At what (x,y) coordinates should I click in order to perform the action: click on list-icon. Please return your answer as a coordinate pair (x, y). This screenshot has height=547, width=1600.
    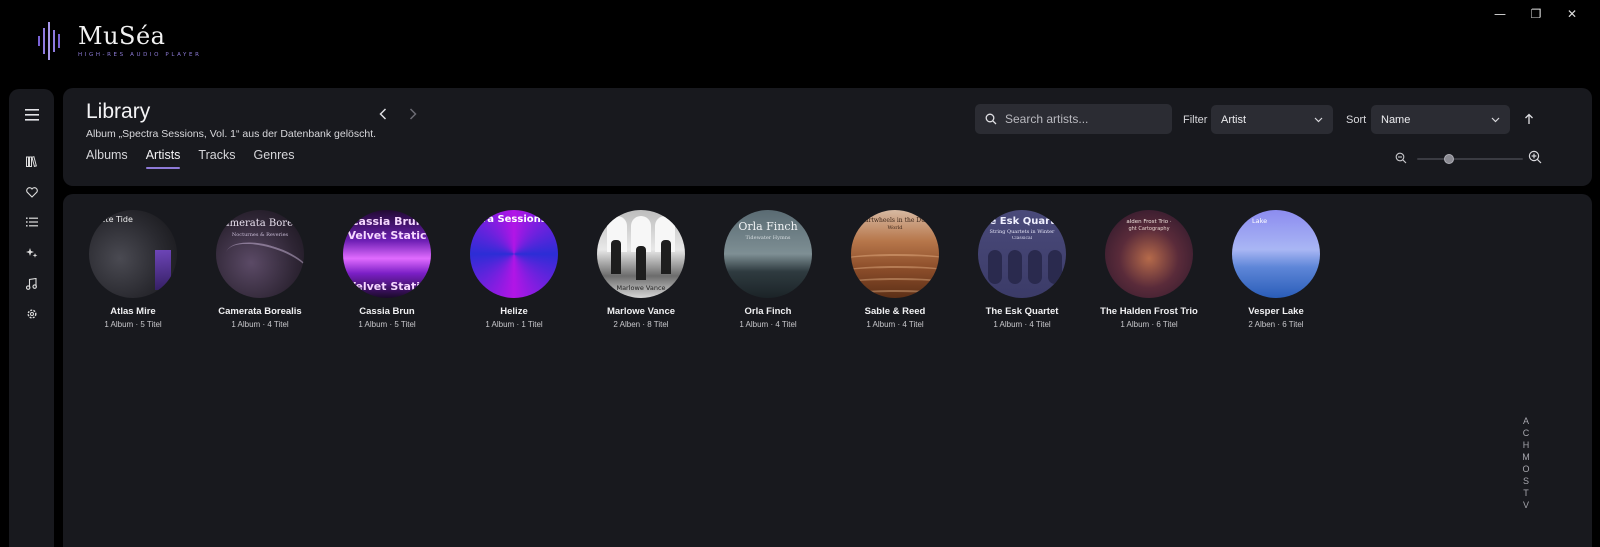
    Looking at the image, I should click on (31, 222).